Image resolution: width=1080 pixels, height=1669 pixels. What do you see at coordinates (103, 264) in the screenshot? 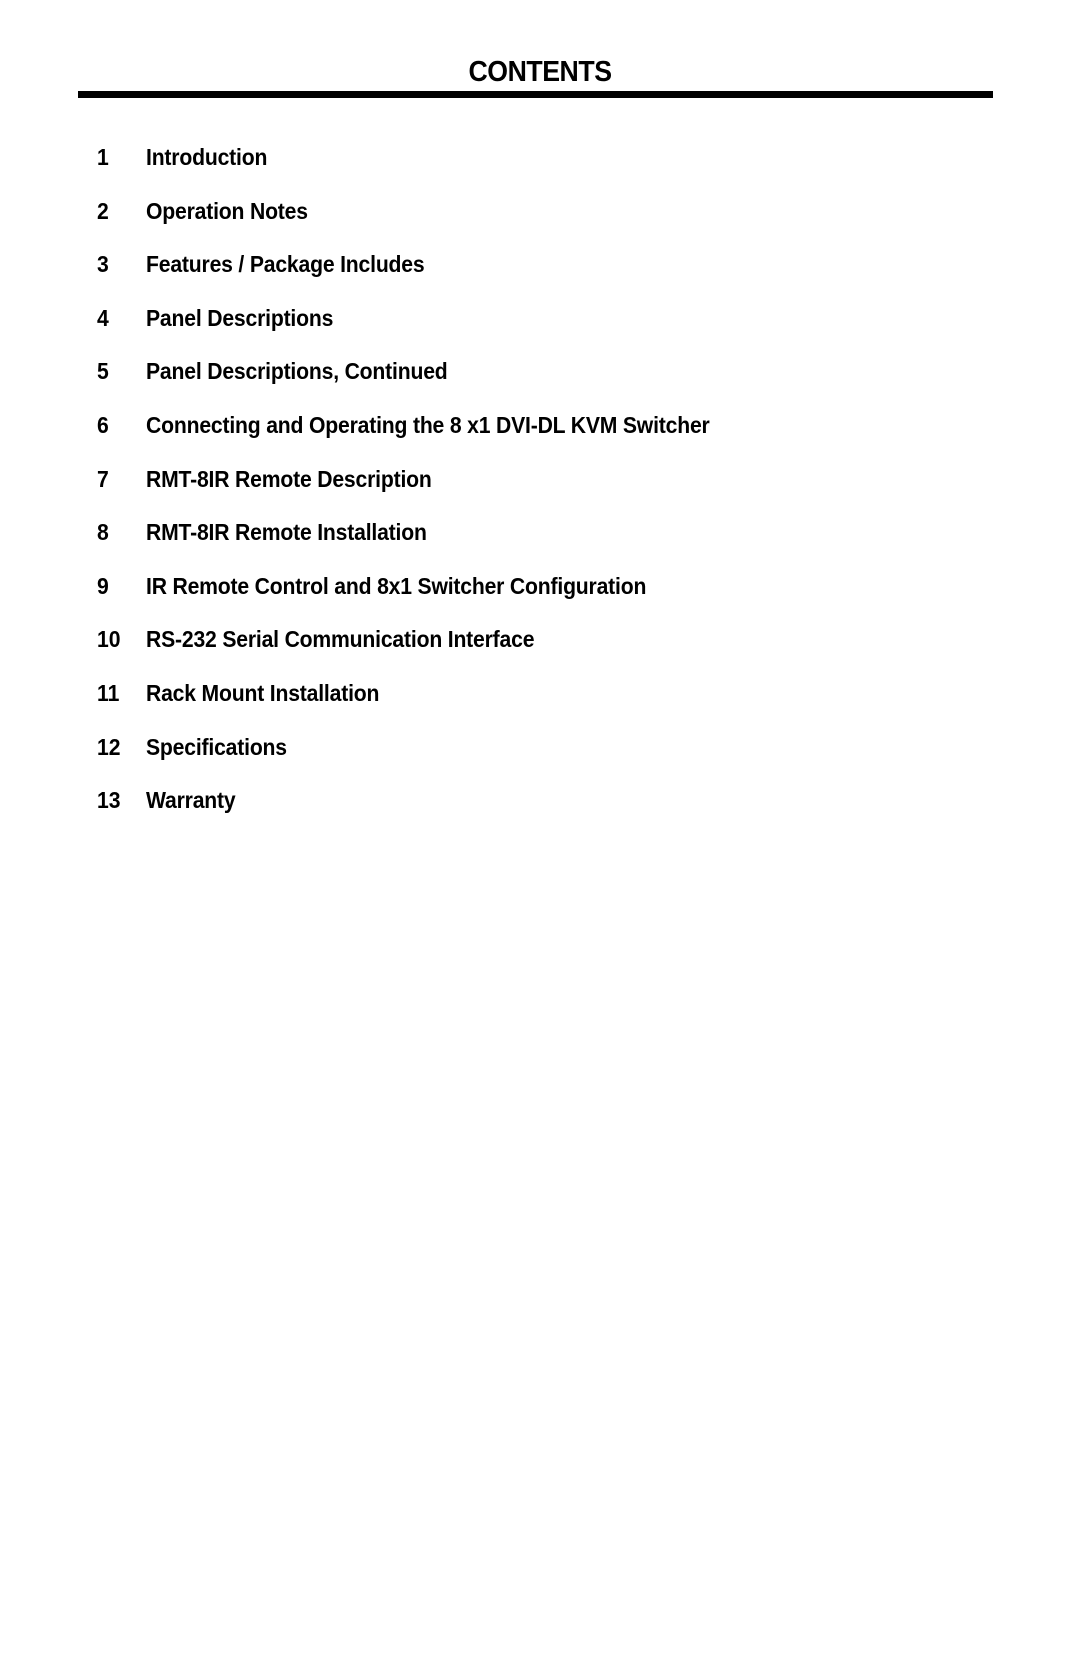
I see `toc-entry-number: 3` at bounding box center [103, 264].